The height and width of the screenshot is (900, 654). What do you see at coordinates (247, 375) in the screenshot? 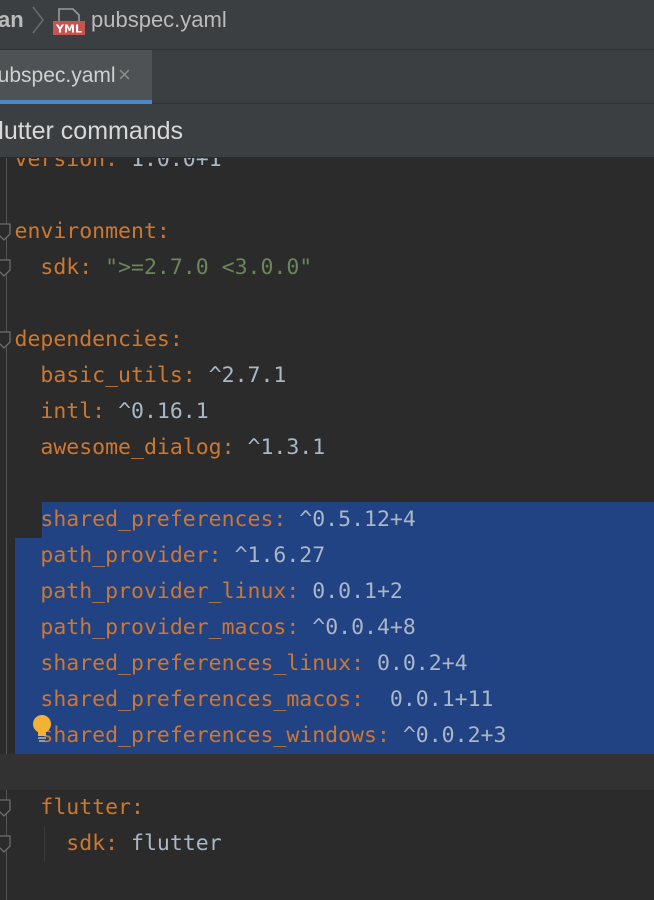
I see `yaml-value: ^2.7.1` at bounding box center [247, 375].